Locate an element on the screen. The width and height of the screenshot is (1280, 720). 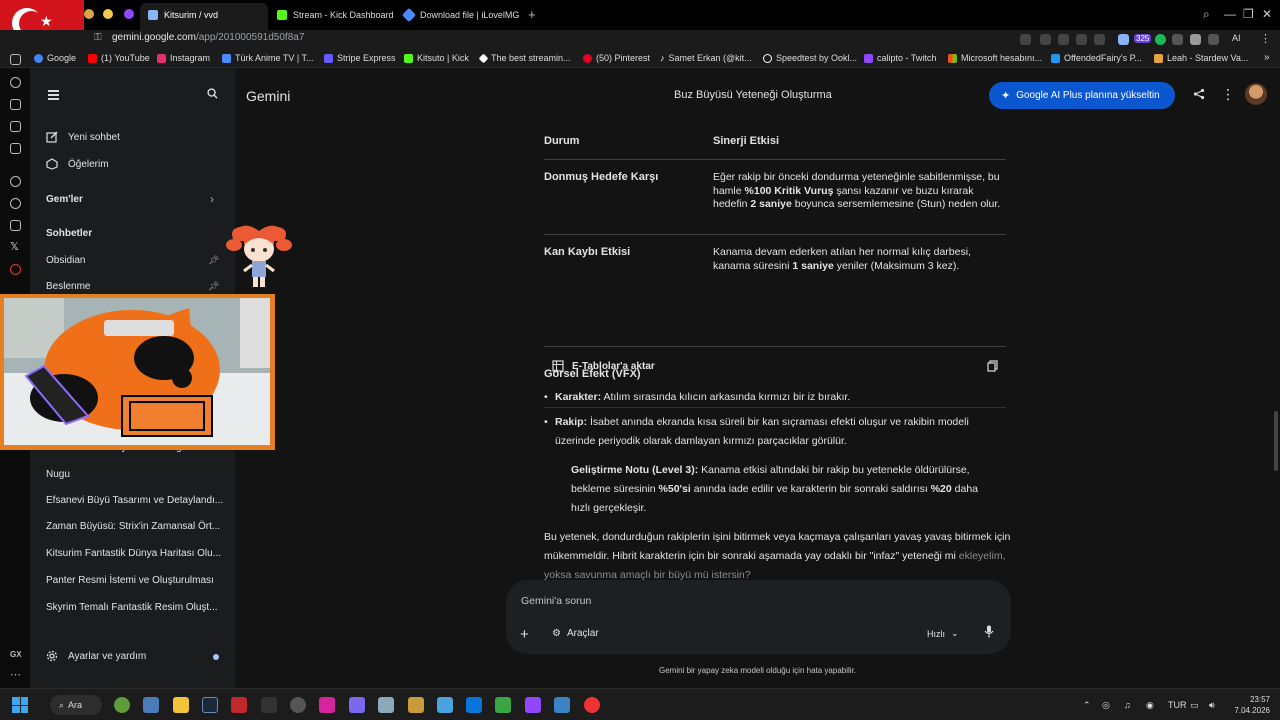
bookmark-kick: Kitsuto | Kick is located at coordinates (436, 58).